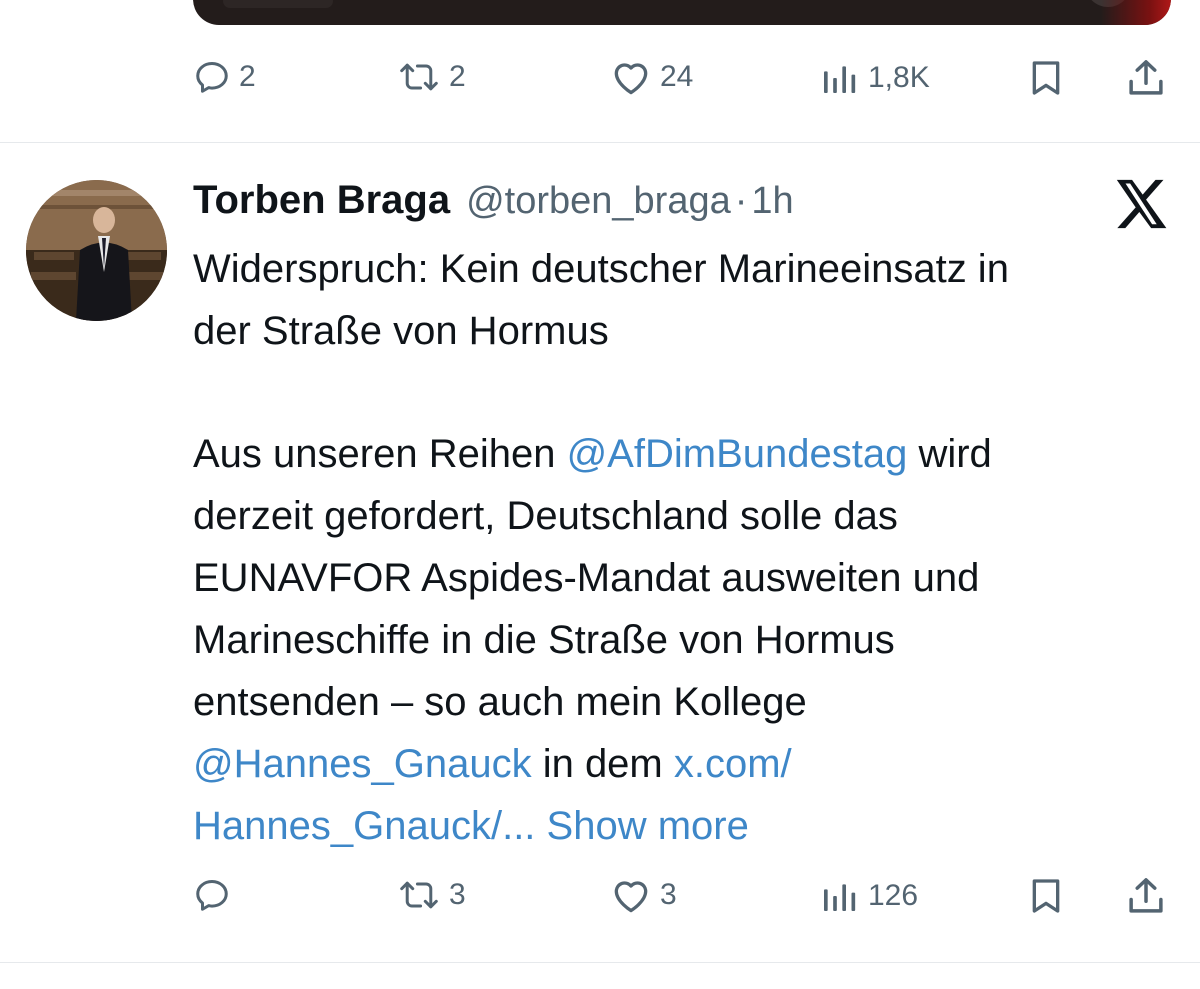 Image resolution: width=1200 pixels, height=989 pixels. I want to click on avatar, so click(96, 250).